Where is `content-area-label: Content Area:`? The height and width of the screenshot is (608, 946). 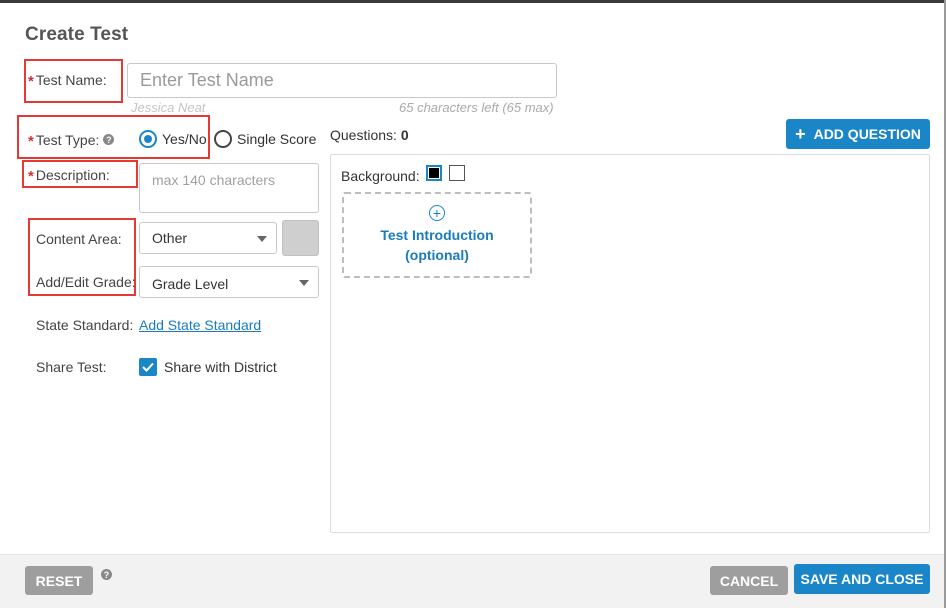 content-area-label: Content Area: is located at coordinates (79, 239).